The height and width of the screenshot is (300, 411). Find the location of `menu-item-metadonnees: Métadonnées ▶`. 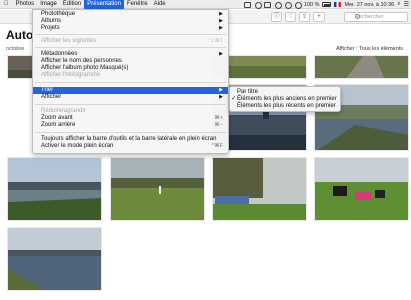

menu-item-metadonnees: Métadonnées ▶ is located at coordinates (130, 54).